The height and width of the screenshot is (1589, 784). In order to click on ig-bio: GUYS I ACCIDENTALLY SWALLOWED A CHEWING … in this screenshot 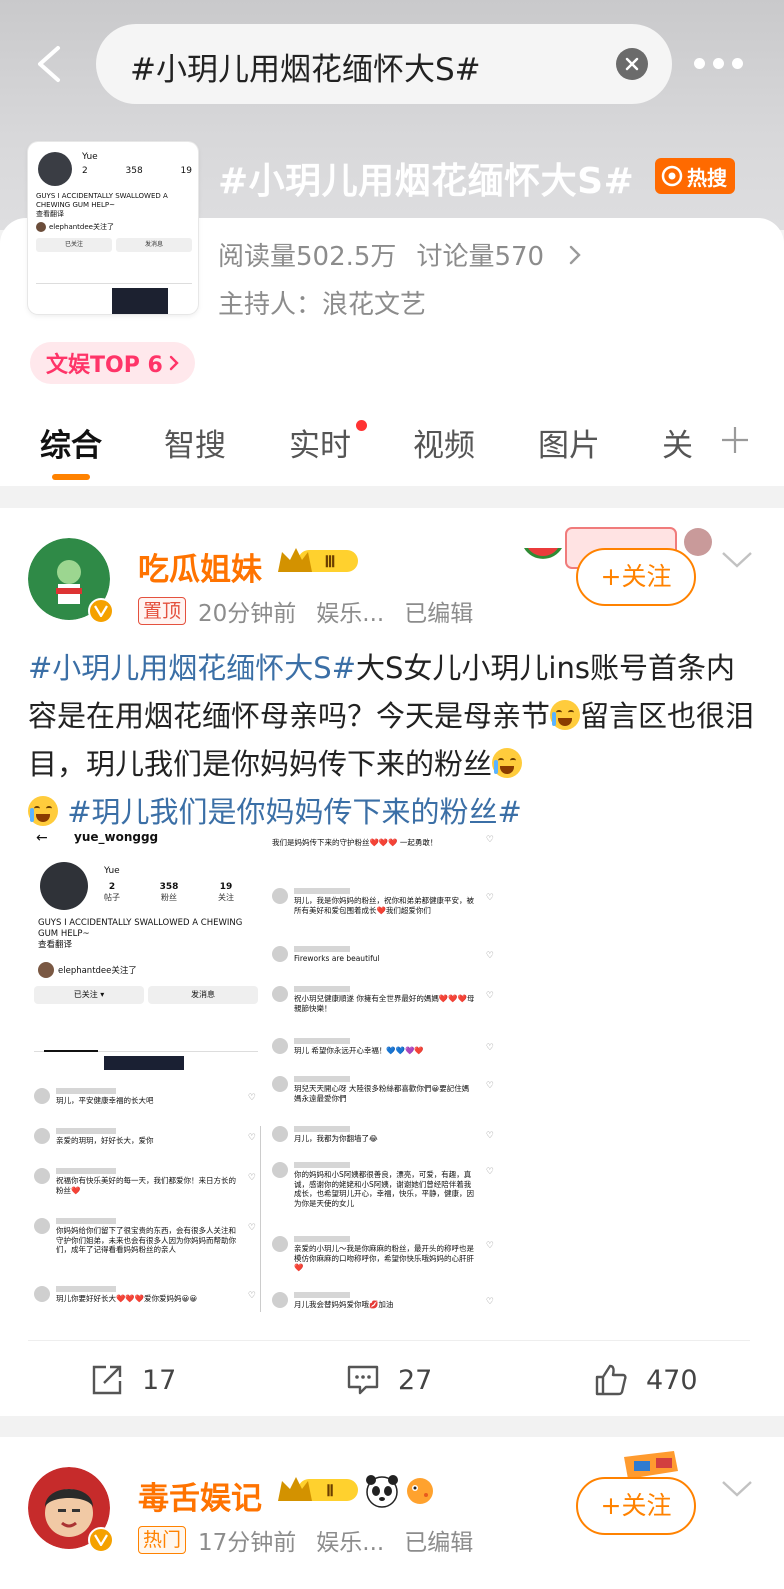, I will do `click(148, 934)`.